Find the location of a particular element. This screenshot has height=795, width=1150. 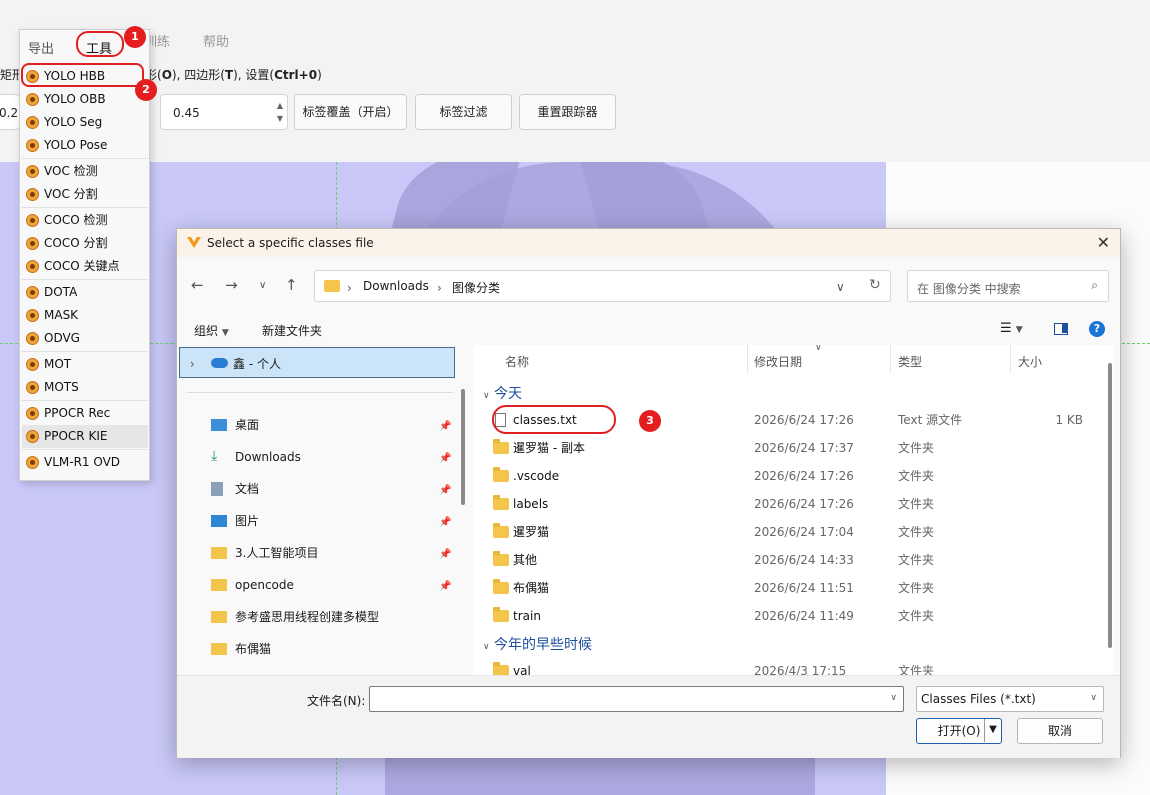

nav-item-label: 鑫 - 个人 is located at coordinates (257, 364).